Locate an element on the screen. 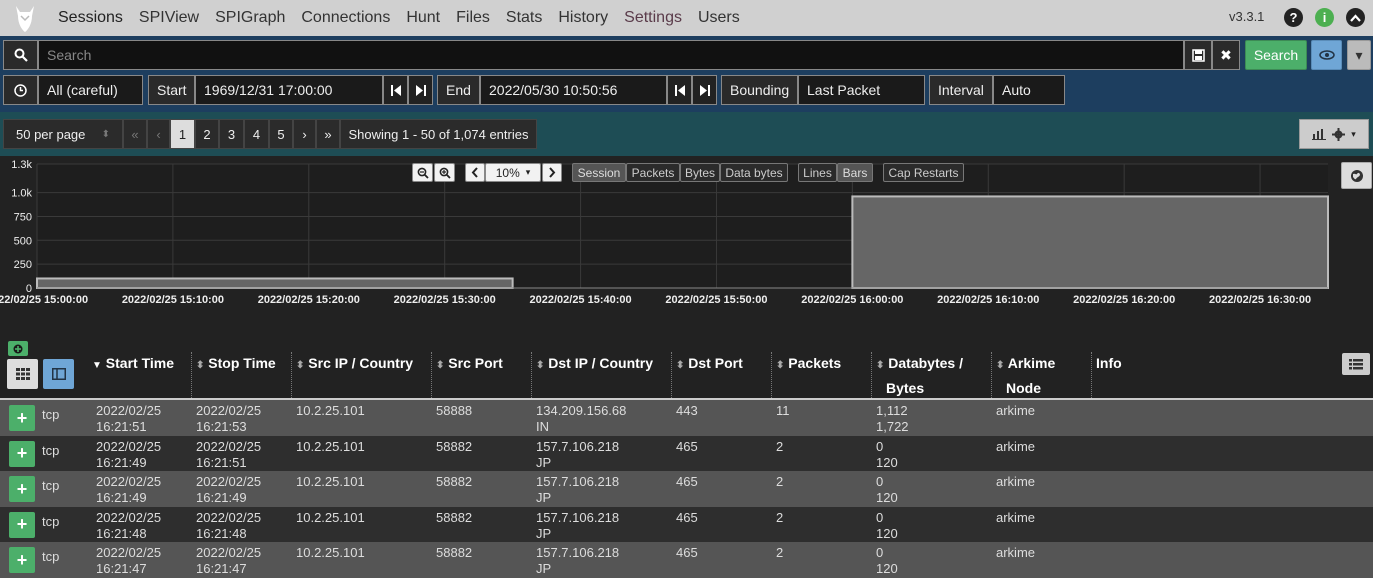 The image size is (1373, 578). start-step-forward-icon is located at coordinates (420, 90).